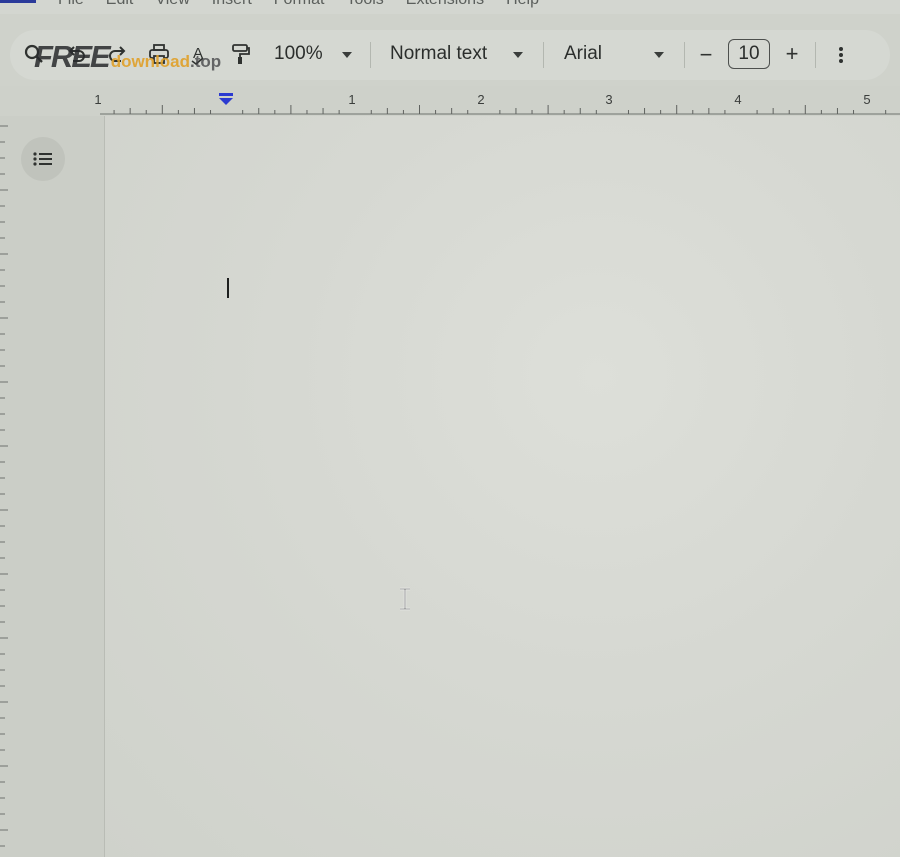  Describe the element at coordinates (450, 101) in the screenshot. I see `horizontal-ruler: 1 1 2 3 4 5` at that location.